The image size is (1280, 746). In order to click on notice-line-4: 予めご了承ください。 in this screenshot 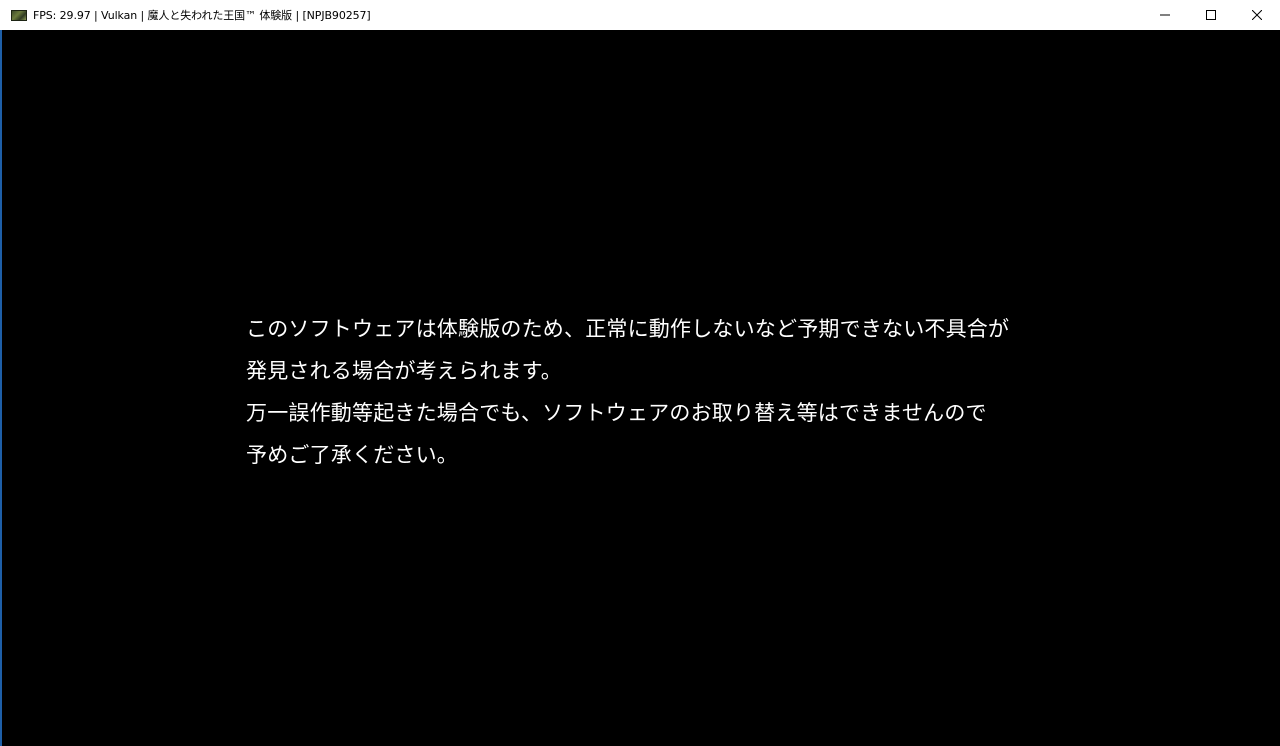, I will do `click(352, 455)`.